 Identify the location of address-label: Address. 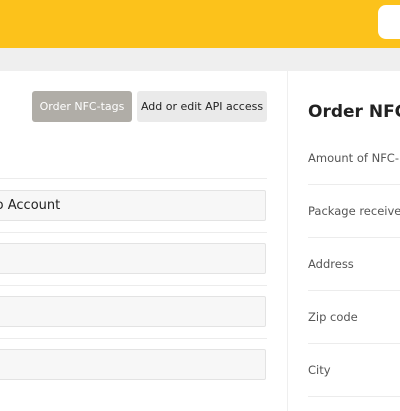
(331, 264).